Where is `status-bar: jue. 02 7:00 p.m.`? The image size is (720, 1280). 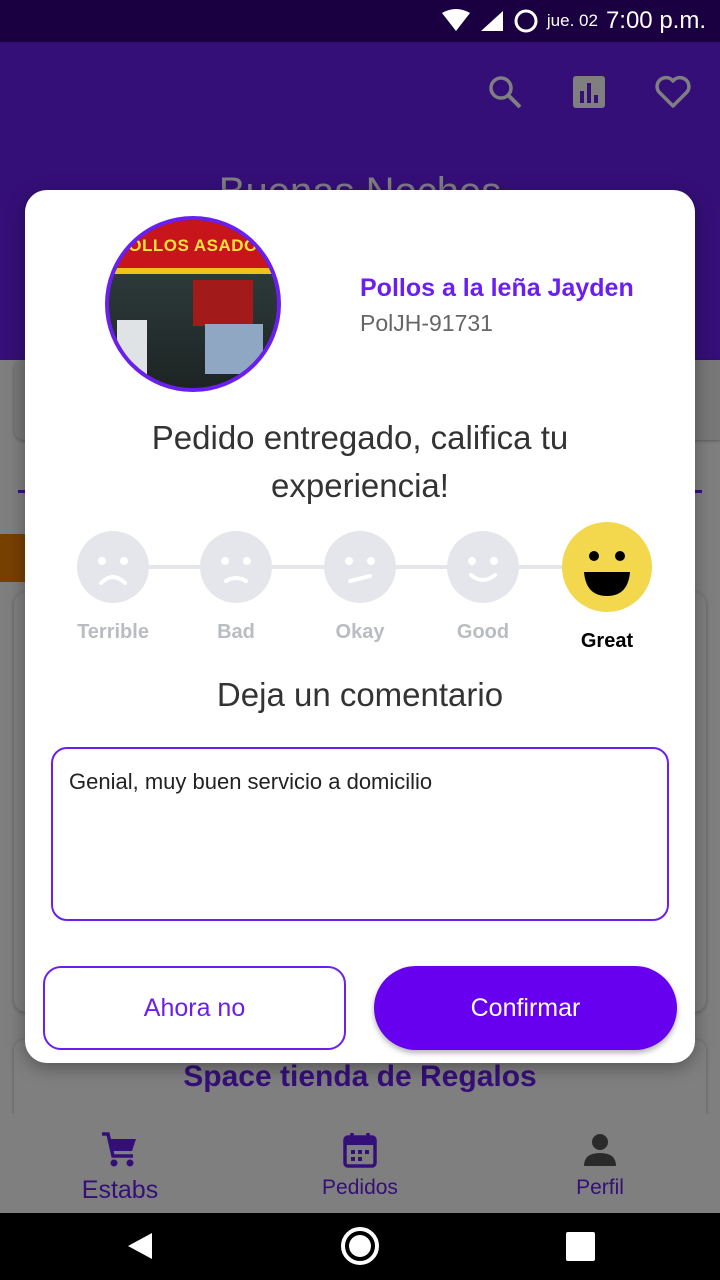
status-bar: jue. 02 7:00 p.m. is located at coordinates (360, 21).